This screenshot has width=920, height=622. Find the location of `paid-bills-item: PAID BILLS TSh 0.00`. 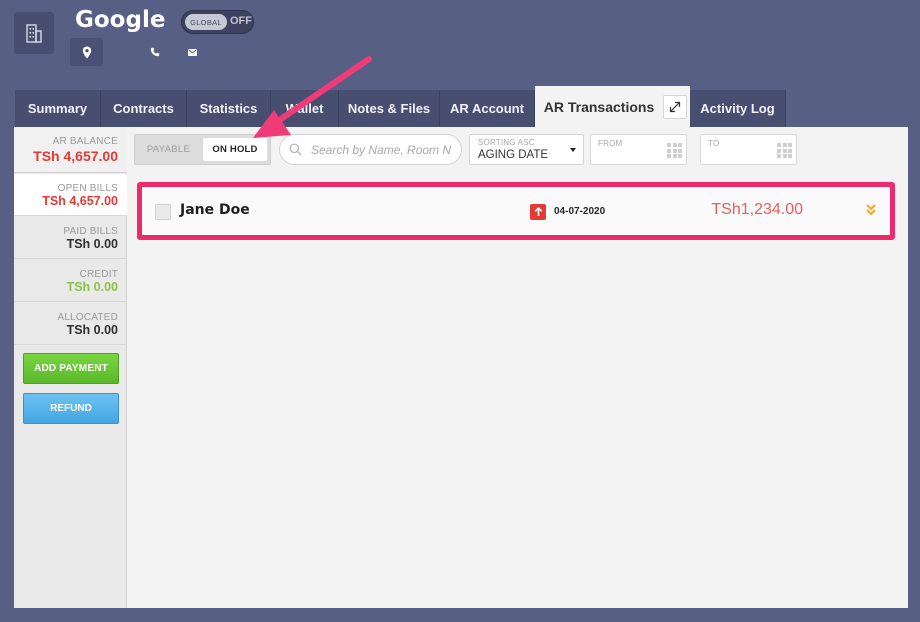

paid-bills-item: PAID BILLS TSh 0.00 is located at coordinates (70, 238).